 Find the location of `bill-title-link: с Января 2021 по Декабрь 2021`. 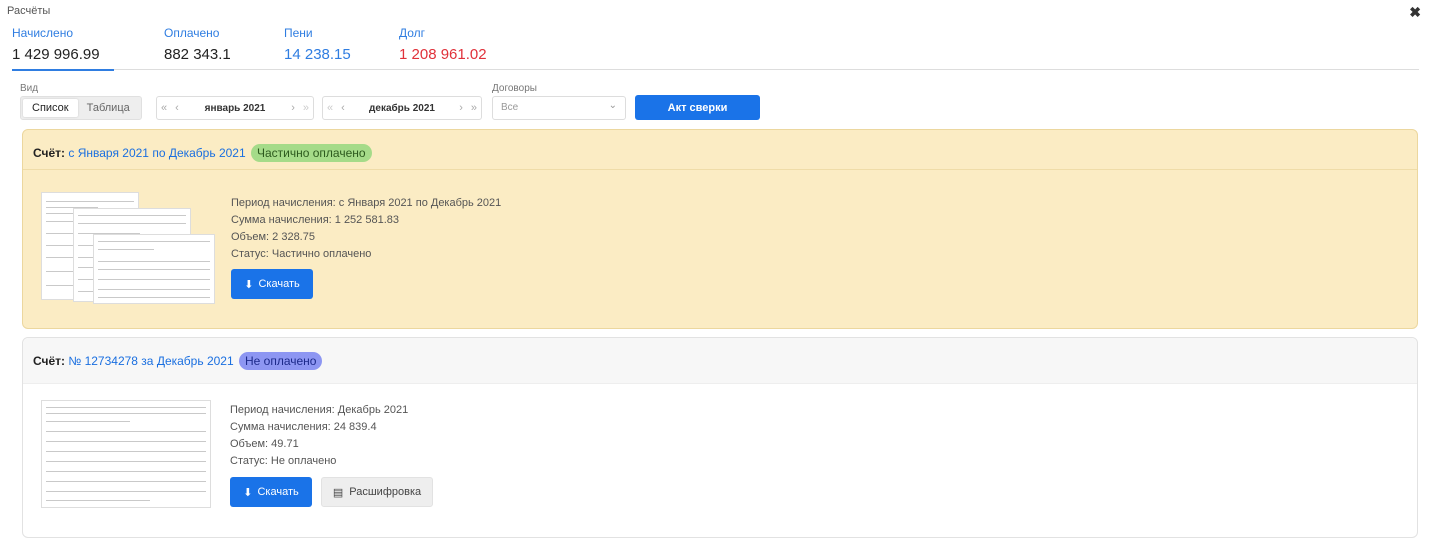

bill-title-link: с Января 2021 по Декабрь 2021 is located at coordinates (156, 153).